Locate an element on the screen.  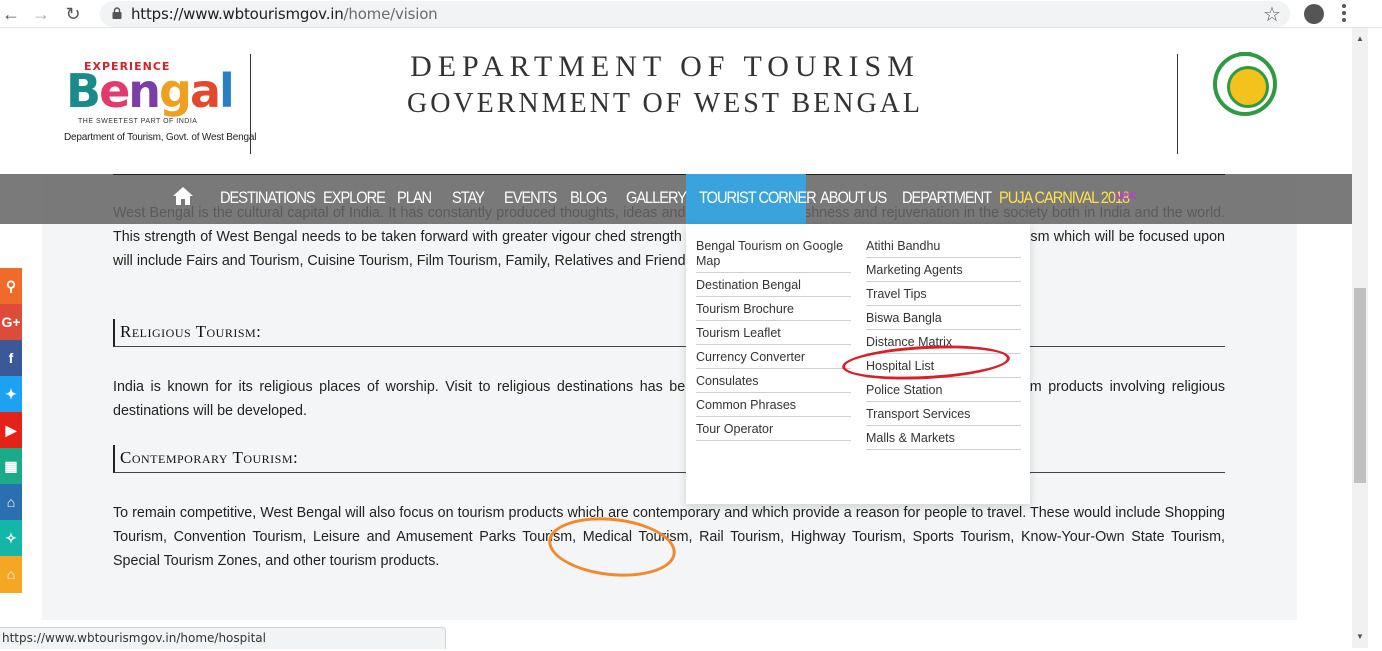
temple-icon: ⌂ is located at coordinates (11, 502).